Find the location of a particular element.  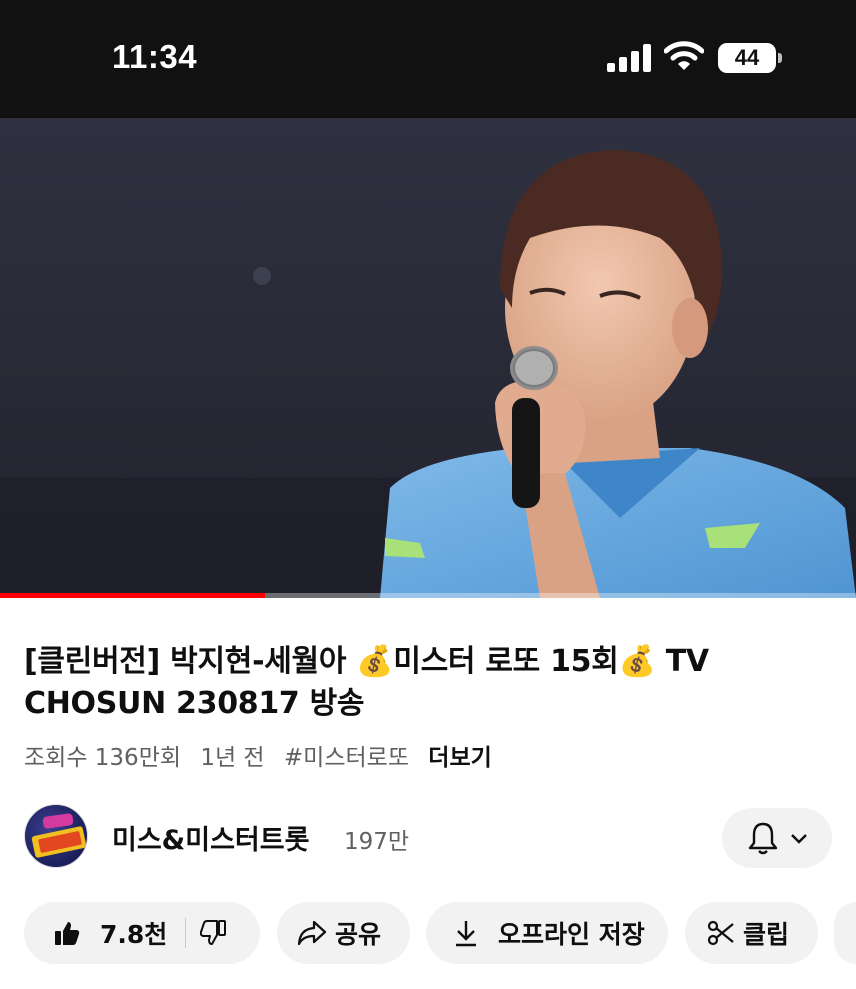

subscriber-count: 197만 is located at coordinates (377, 842).